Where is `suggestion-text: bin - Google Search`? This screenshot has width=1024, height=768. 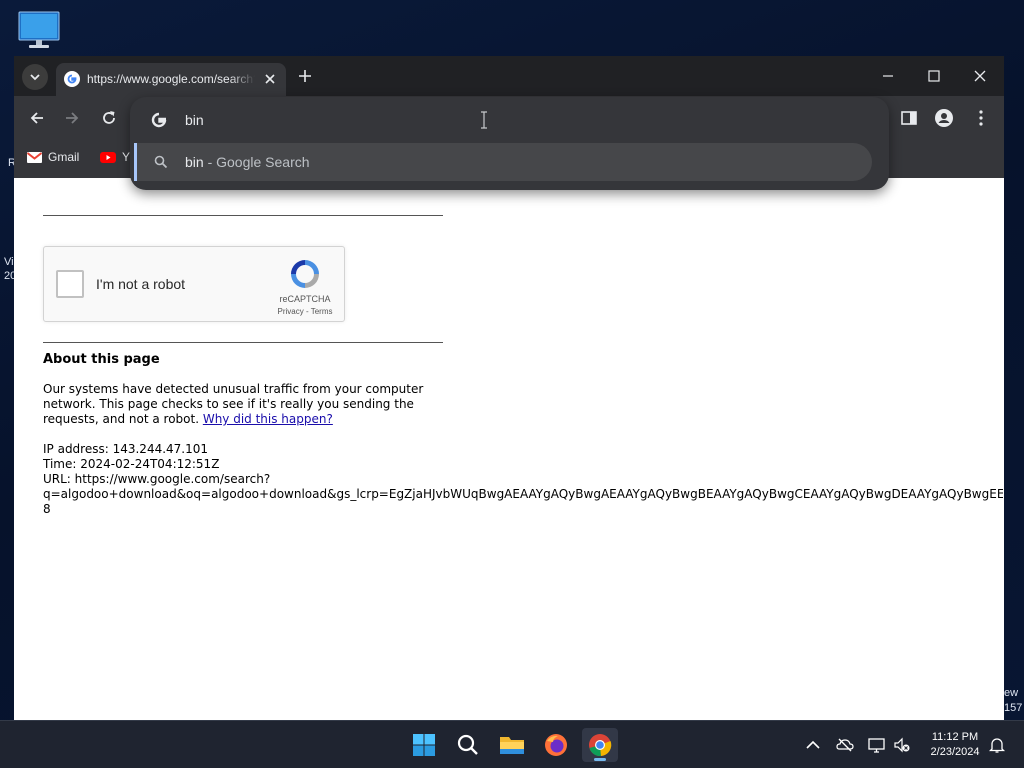
suggestion-text: bin - Google Search is located at coordinates (247, 162).